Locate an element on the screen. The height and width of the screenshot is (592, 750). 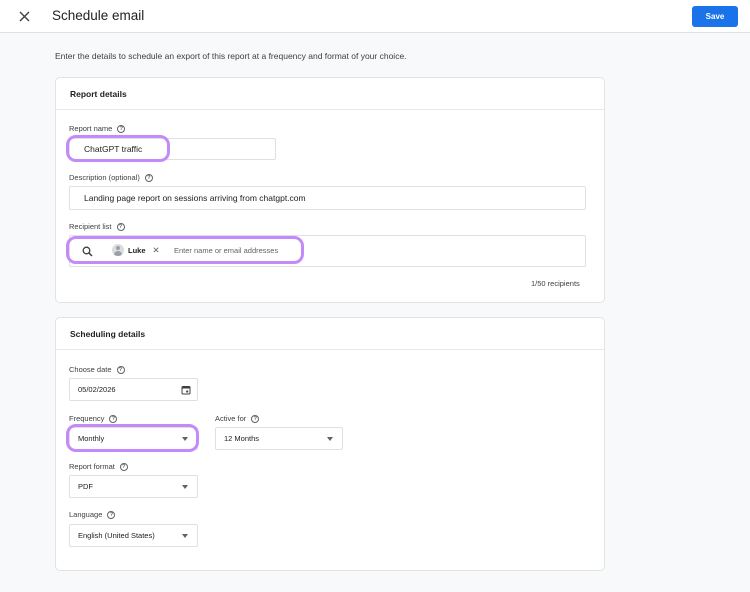
scheduling-details-title: Scheduling details is located at coordinates (330, 334).